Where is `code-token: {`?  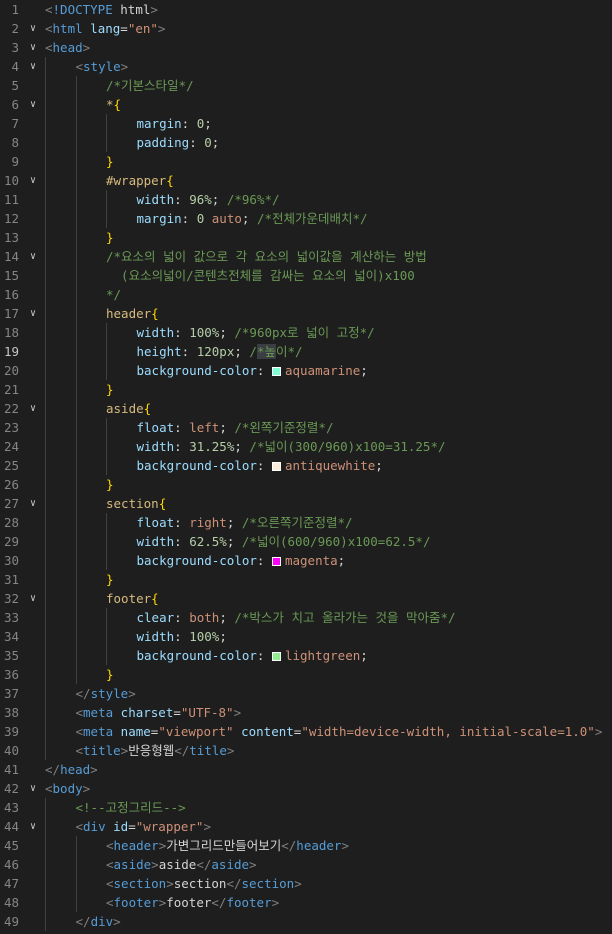
code-token: { is located at coordinates (117, 104).